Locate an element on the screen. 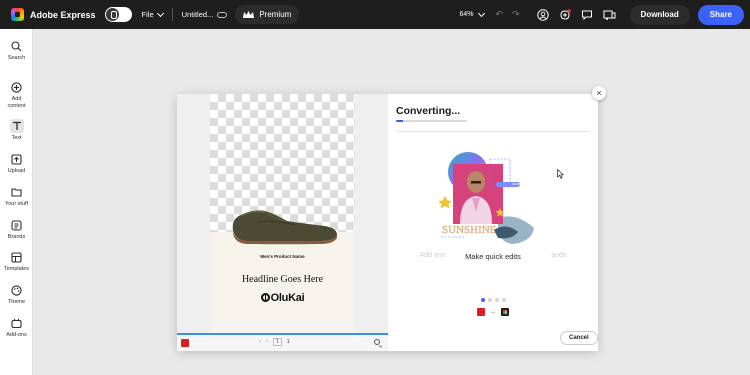  collaborate-icon is located at coordinates (543, 14).